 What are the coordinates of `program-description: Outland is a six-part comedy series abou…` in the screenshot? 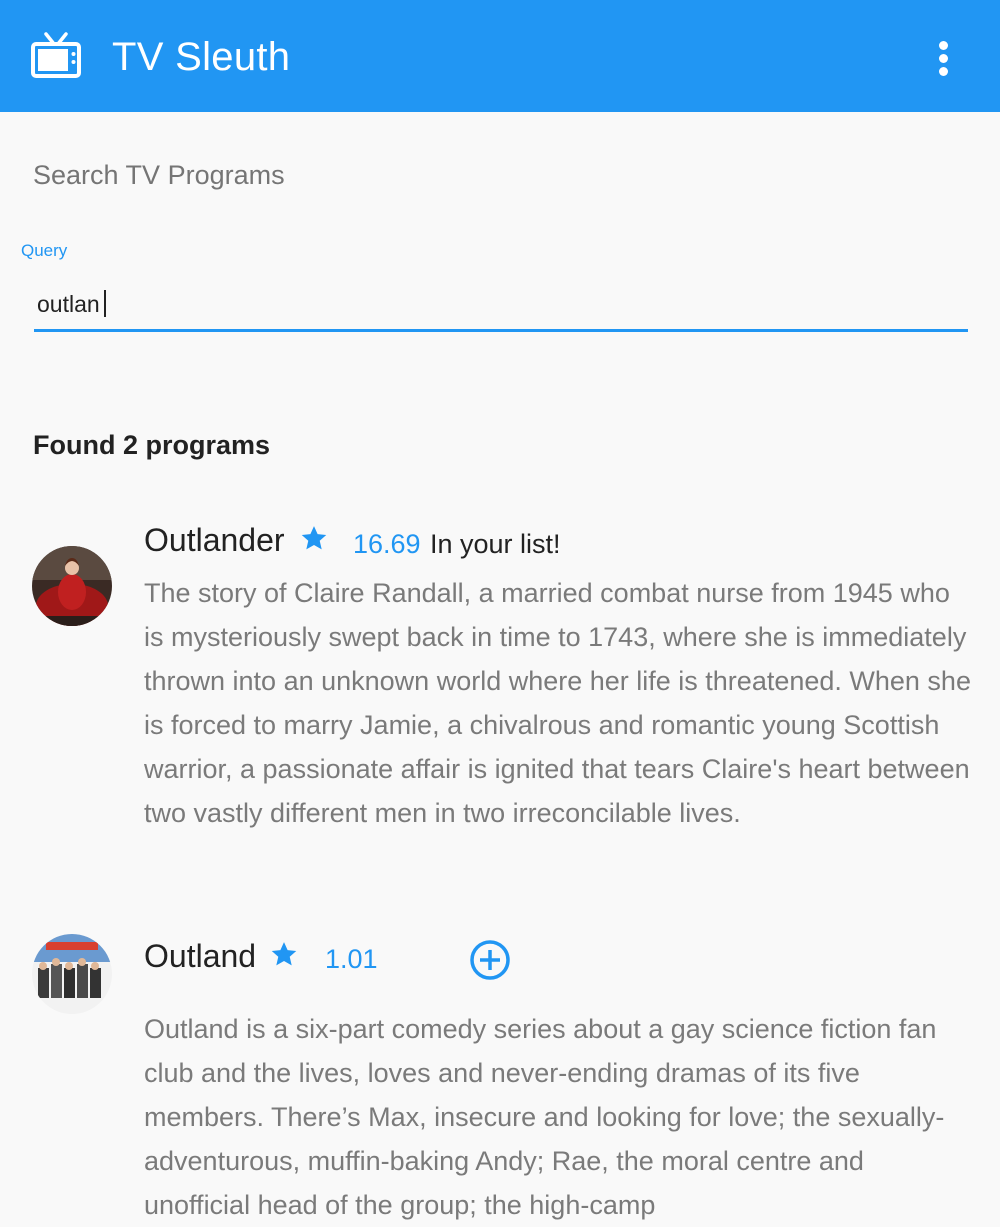 It's located at (544, 1117).